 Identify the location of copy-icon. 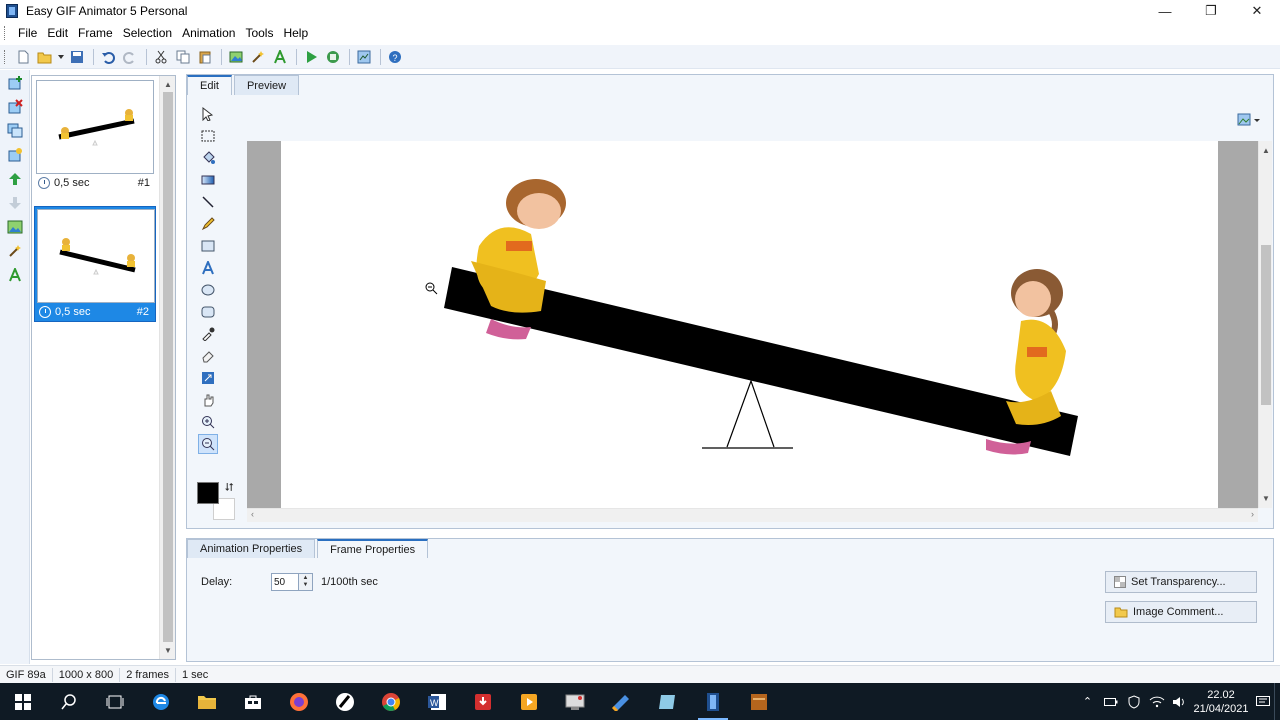
(183, 57).